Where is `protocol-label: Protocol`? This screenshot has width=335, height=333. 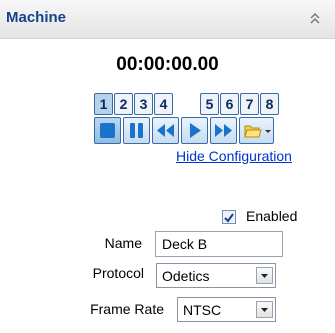
protocol-label: Protocol is located at coordinates (118, 273).